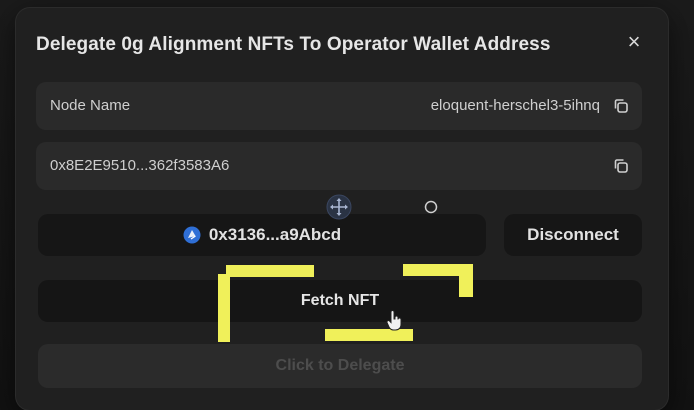 This screenshot has height=410, width=694. I want to click on operator-address-row: 0x8E2E9510...362f3583A6, so click(339, 166).